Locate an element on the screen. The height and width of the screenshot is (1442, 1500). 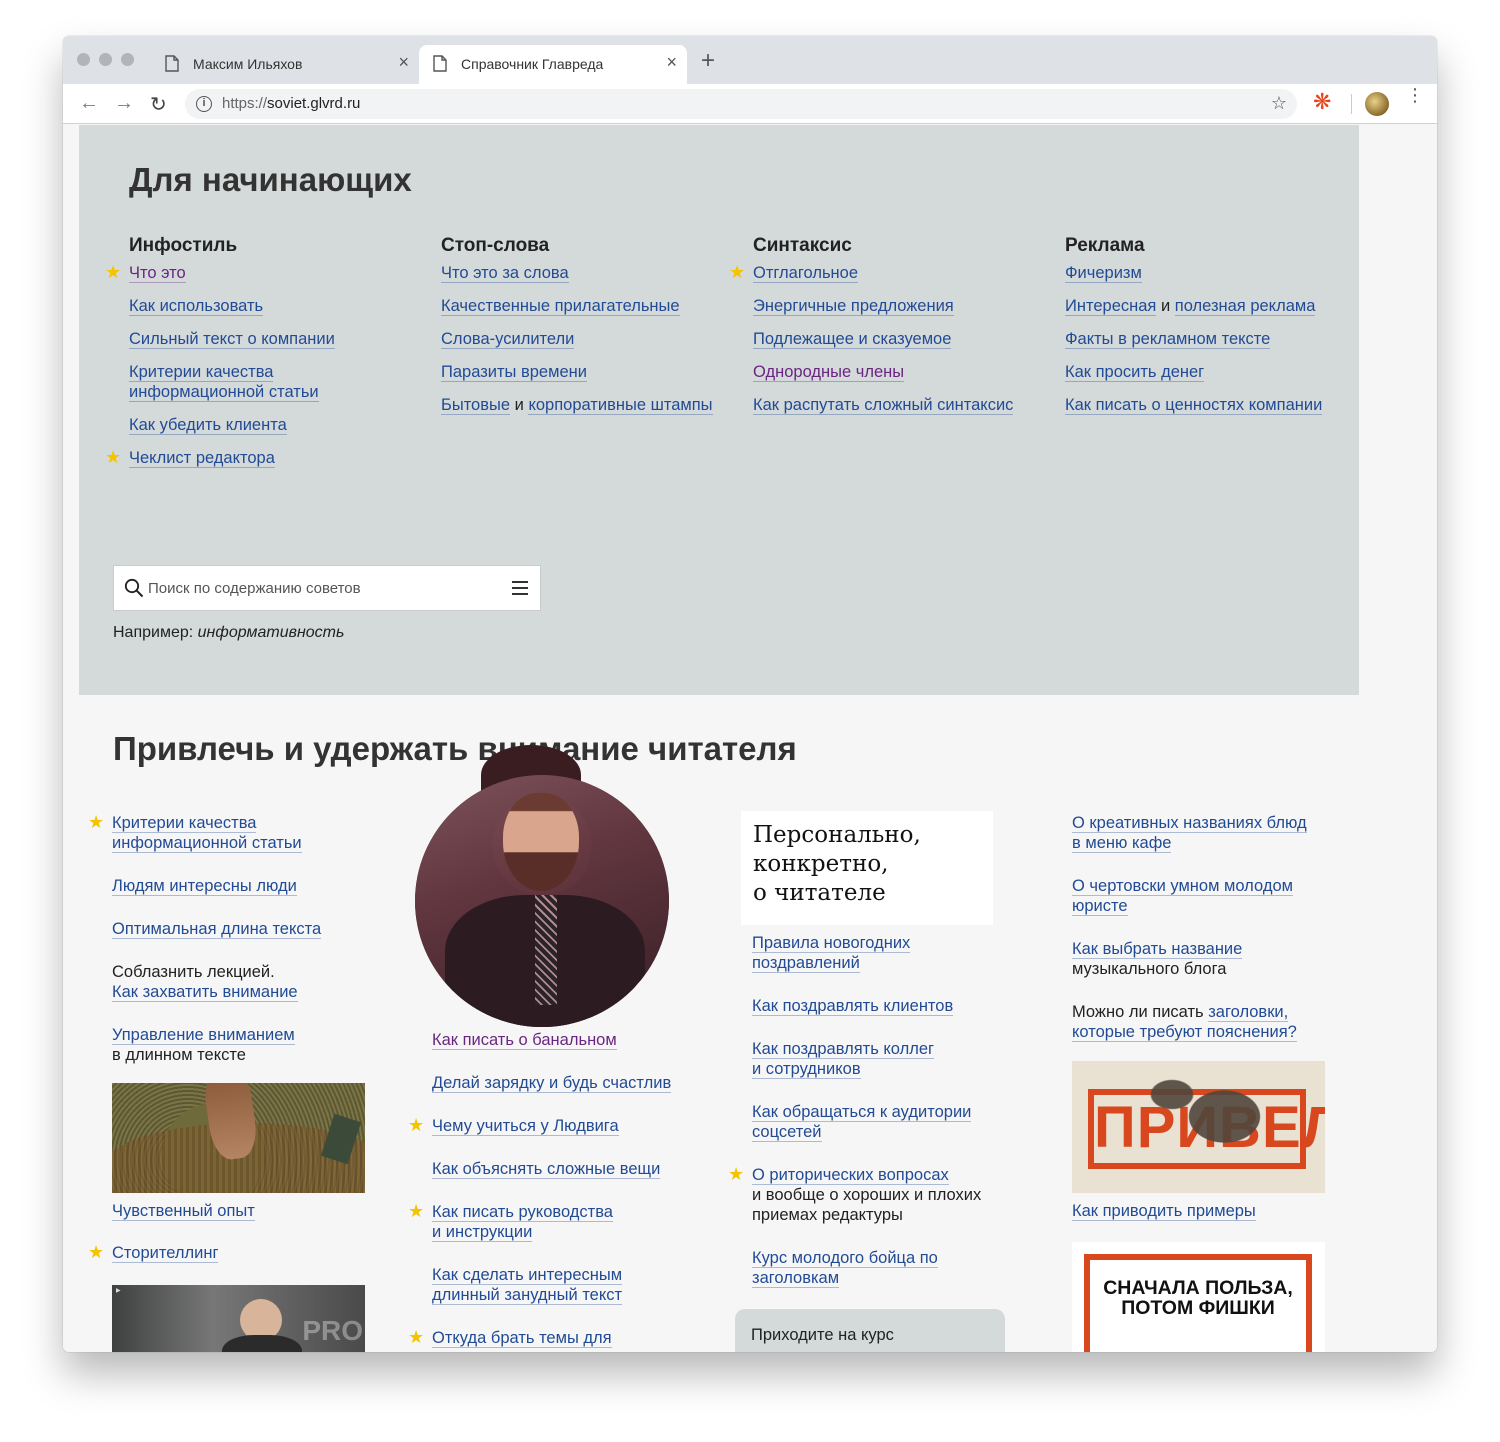
portrait-image is located at coordinates (542, 901).